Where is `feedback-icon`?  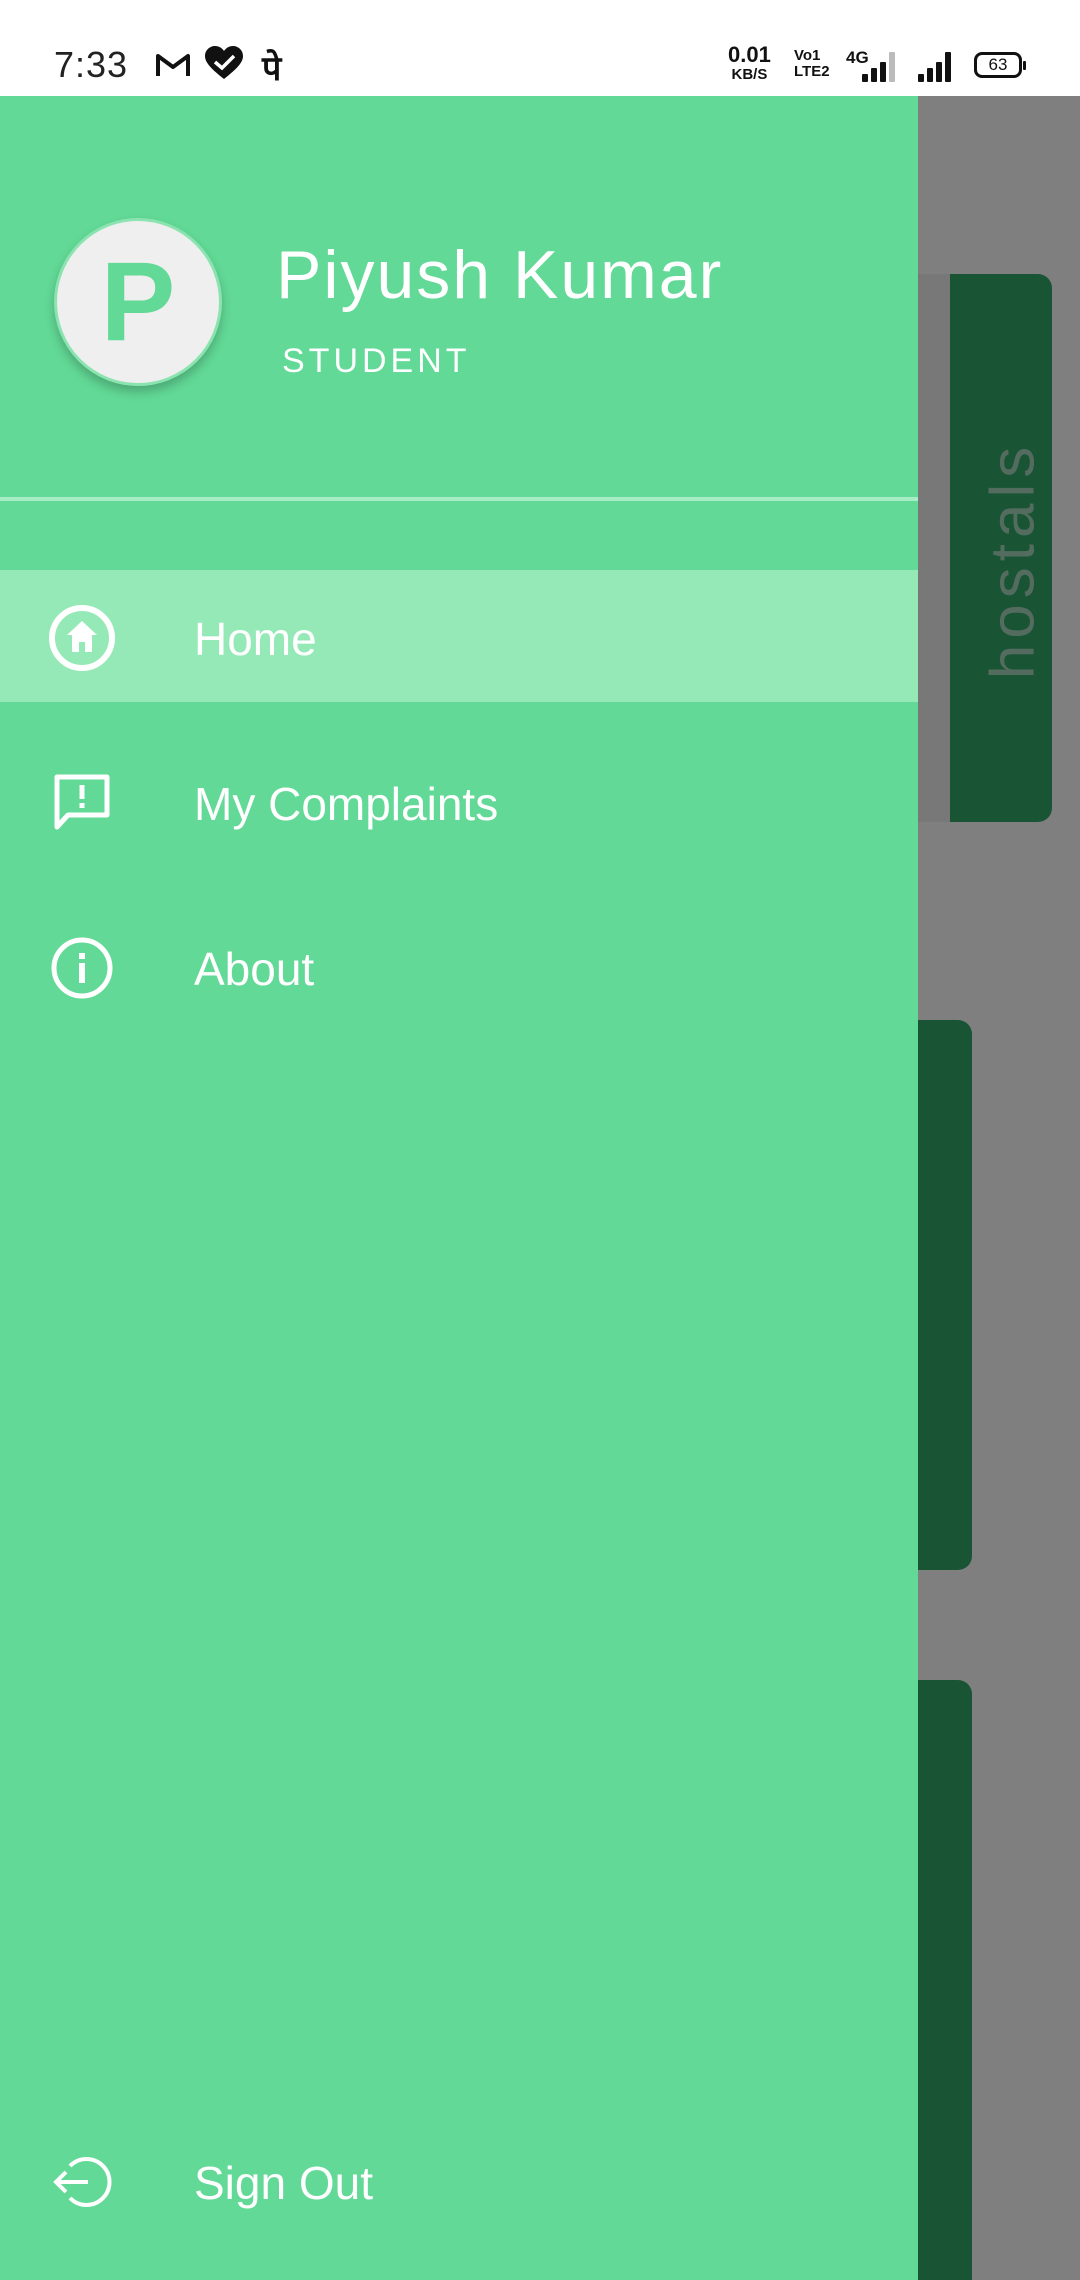 feedback-icon is located at coordinates (82, 803).